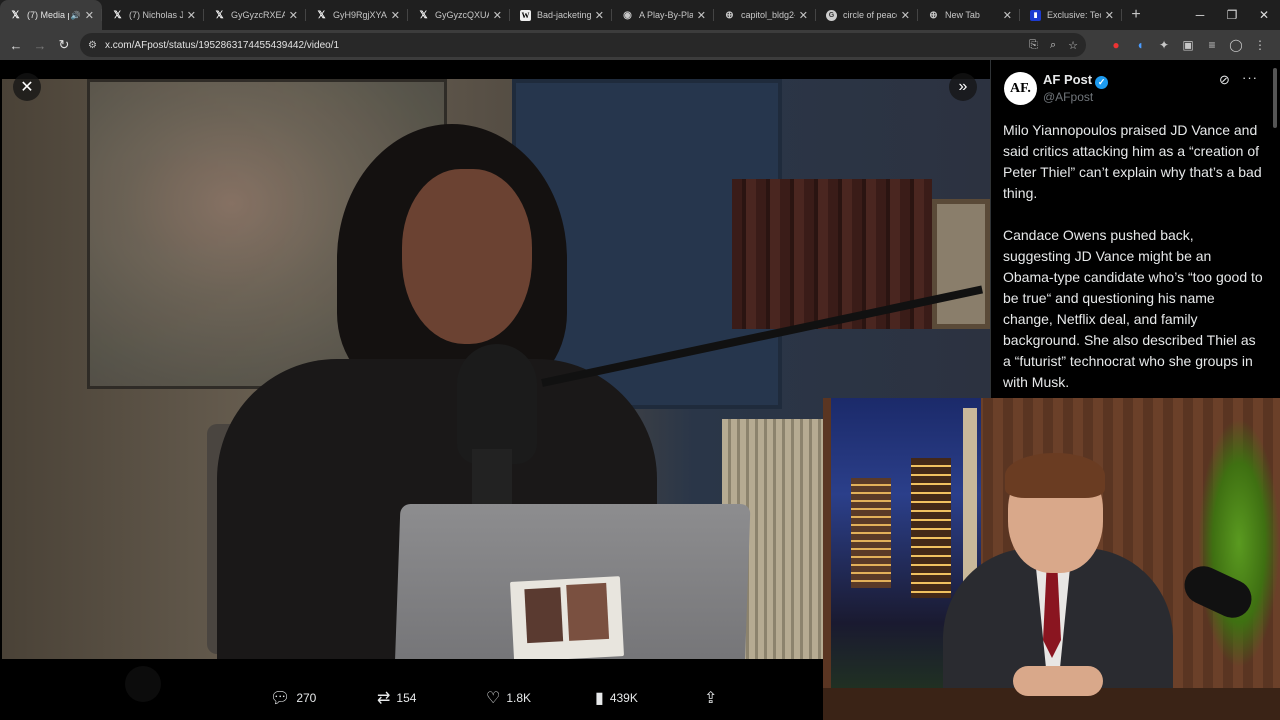  What do you see at coordinates (1020, 88) in the screenshot?
I see `avatar: AF.` at bounding box center [1020, 88].